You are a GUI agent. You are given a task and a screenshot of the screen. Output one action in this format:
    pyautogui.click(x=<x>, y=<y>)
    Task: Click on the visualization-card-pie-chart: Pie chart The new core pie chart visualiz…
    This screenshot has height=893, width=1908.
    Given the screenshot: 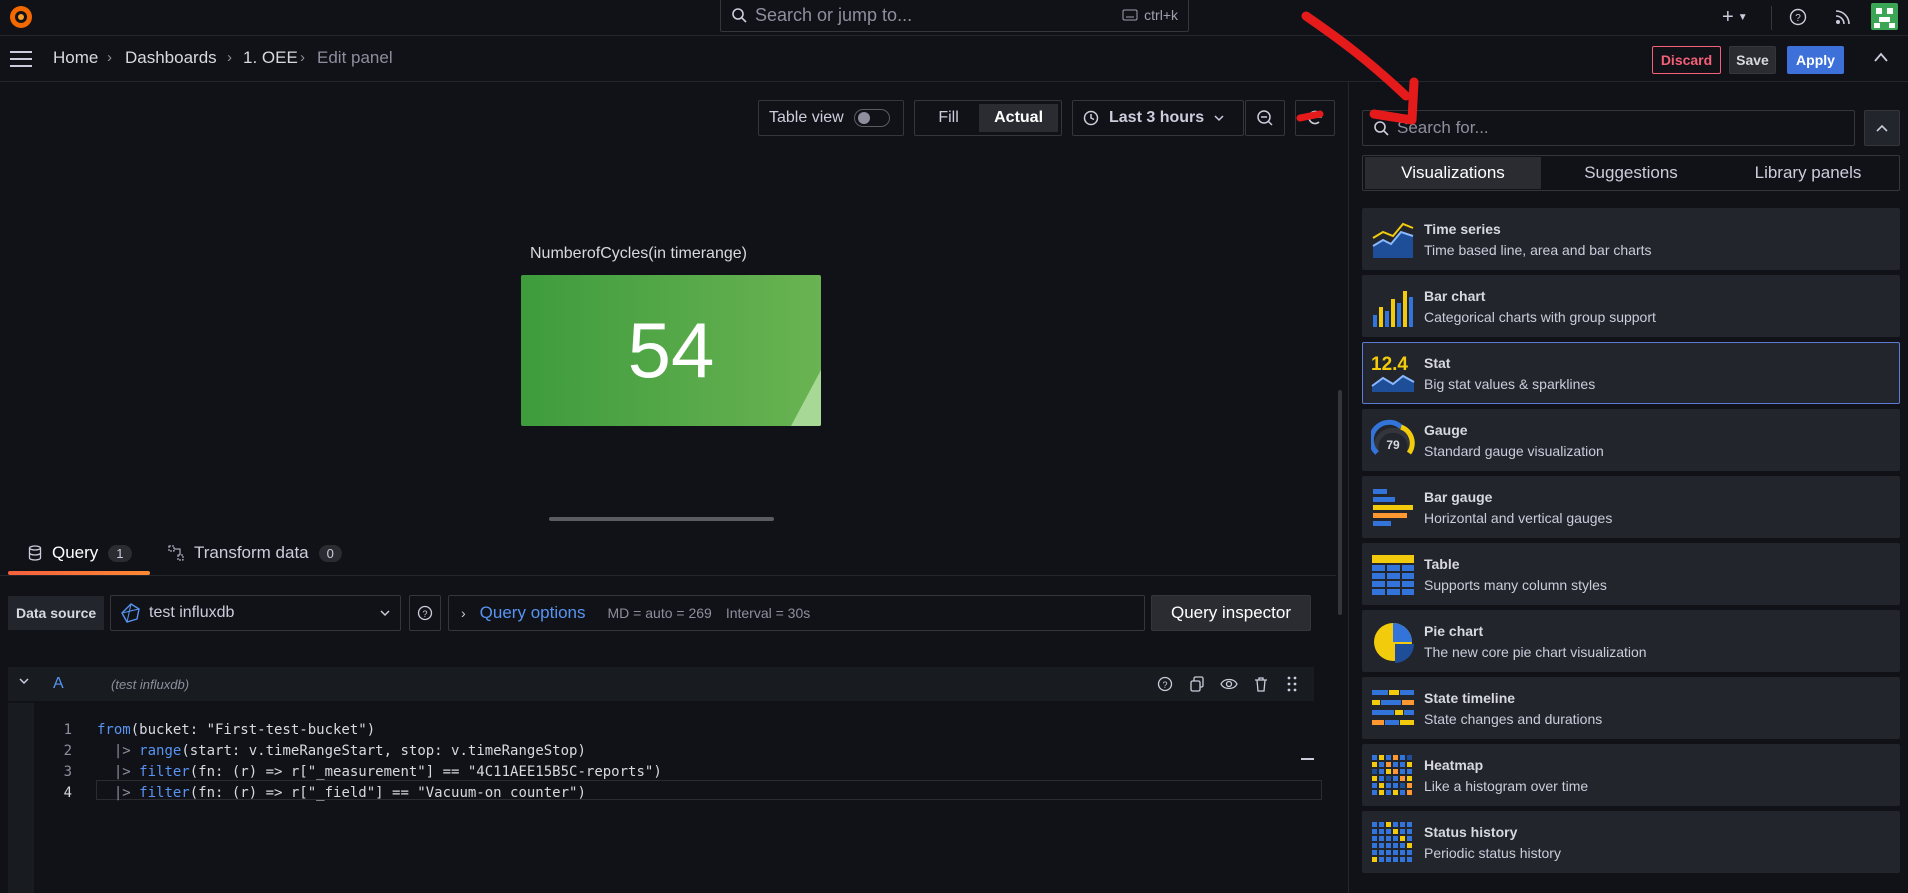 What is the action you would take?
    pyautogui.click(x=1631, y=641)
    